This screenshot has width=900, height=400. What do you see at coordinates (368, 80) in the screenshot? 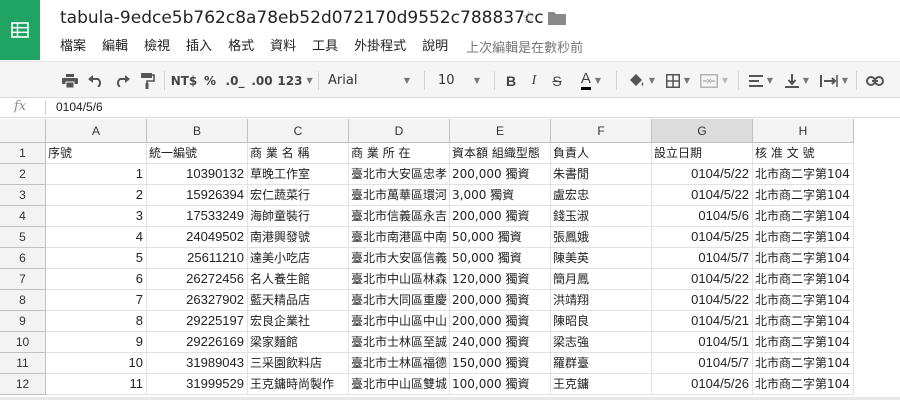
I see `font-family-select: Arial ▼` at bounding box center [368, 80].